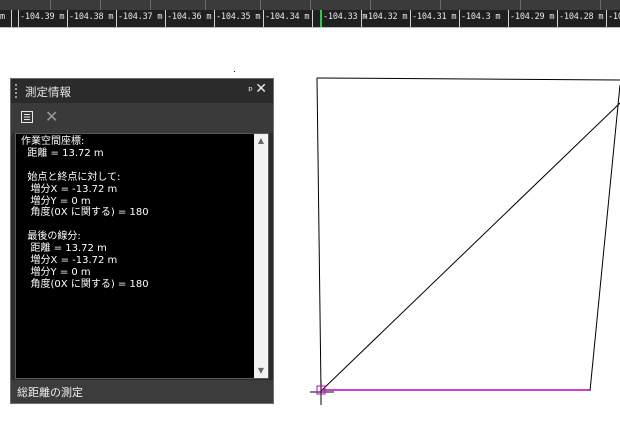  Describe the element at coordinates (604, 238) in the screenshot. I see `drawing-line-right` at that location.